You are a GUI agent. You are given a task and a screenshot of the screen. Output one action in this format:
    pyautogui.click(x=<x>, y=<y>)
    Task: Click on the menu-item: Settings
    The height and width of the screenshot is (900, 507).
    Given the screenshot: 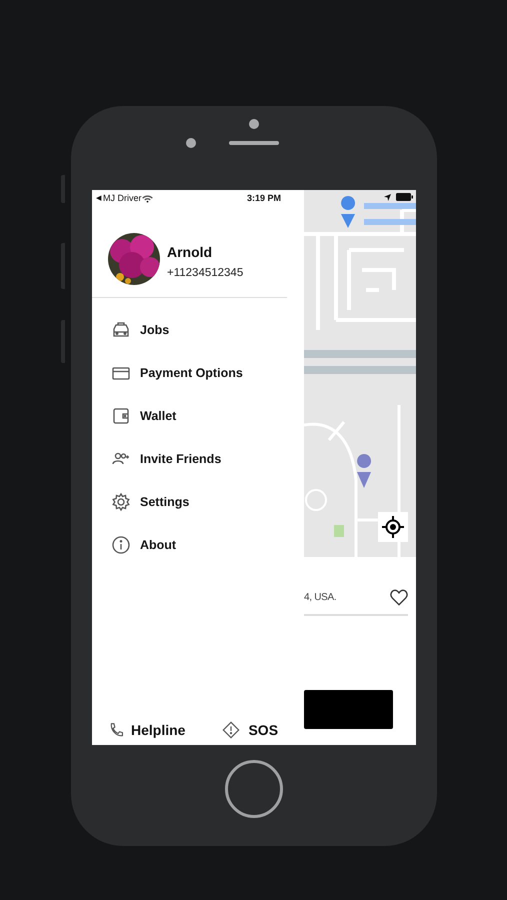 What is the action you would take?
    pyautogui.click(x=207, y=501)
    